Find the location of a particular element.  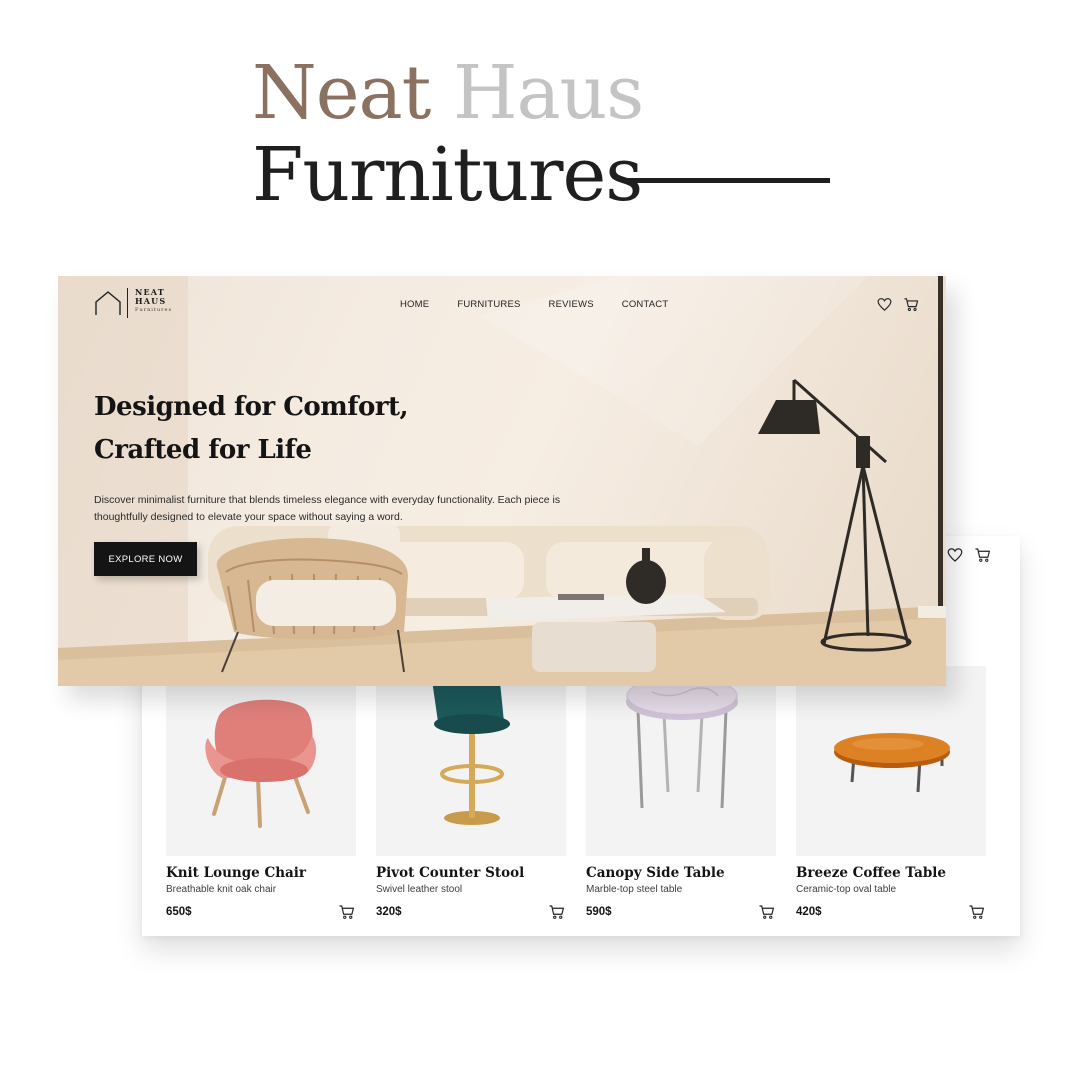

hero-heading: Designed for Comfort, Crafted for Life is located at coordinates (251, 429).